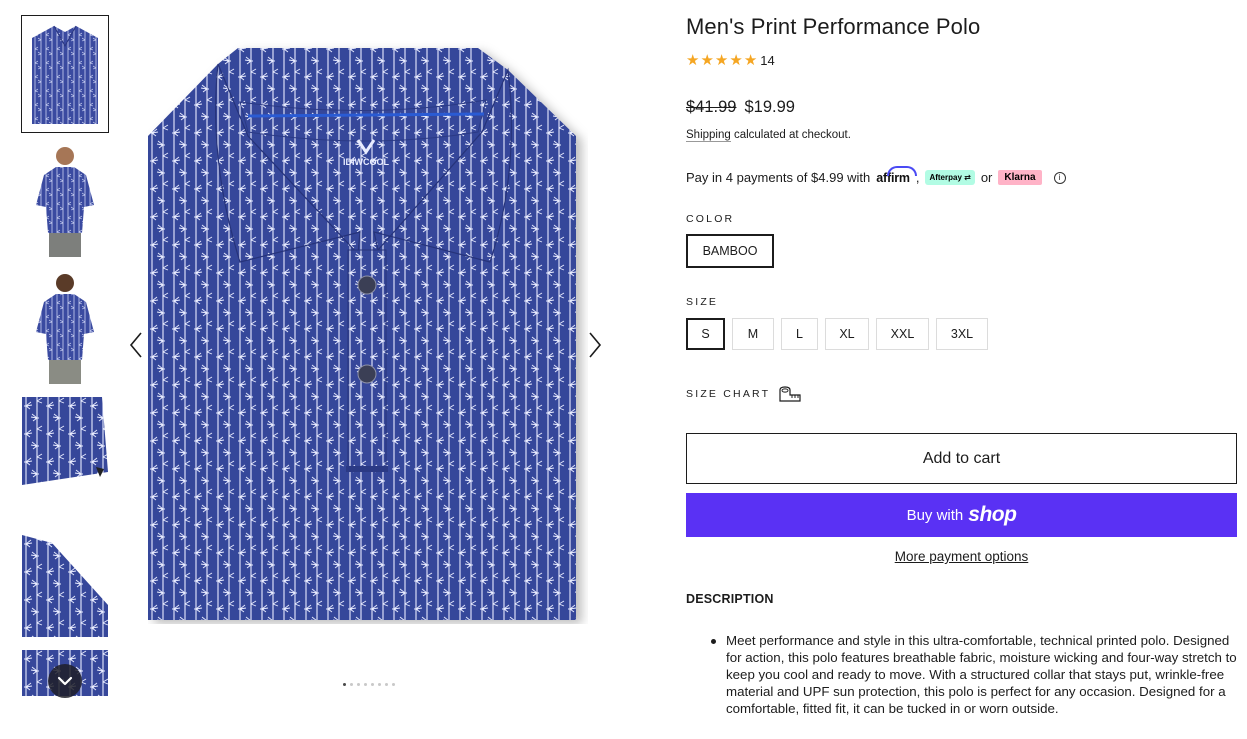  I want to click on size-chart-link: SIZE CHART, so click(744, 394).